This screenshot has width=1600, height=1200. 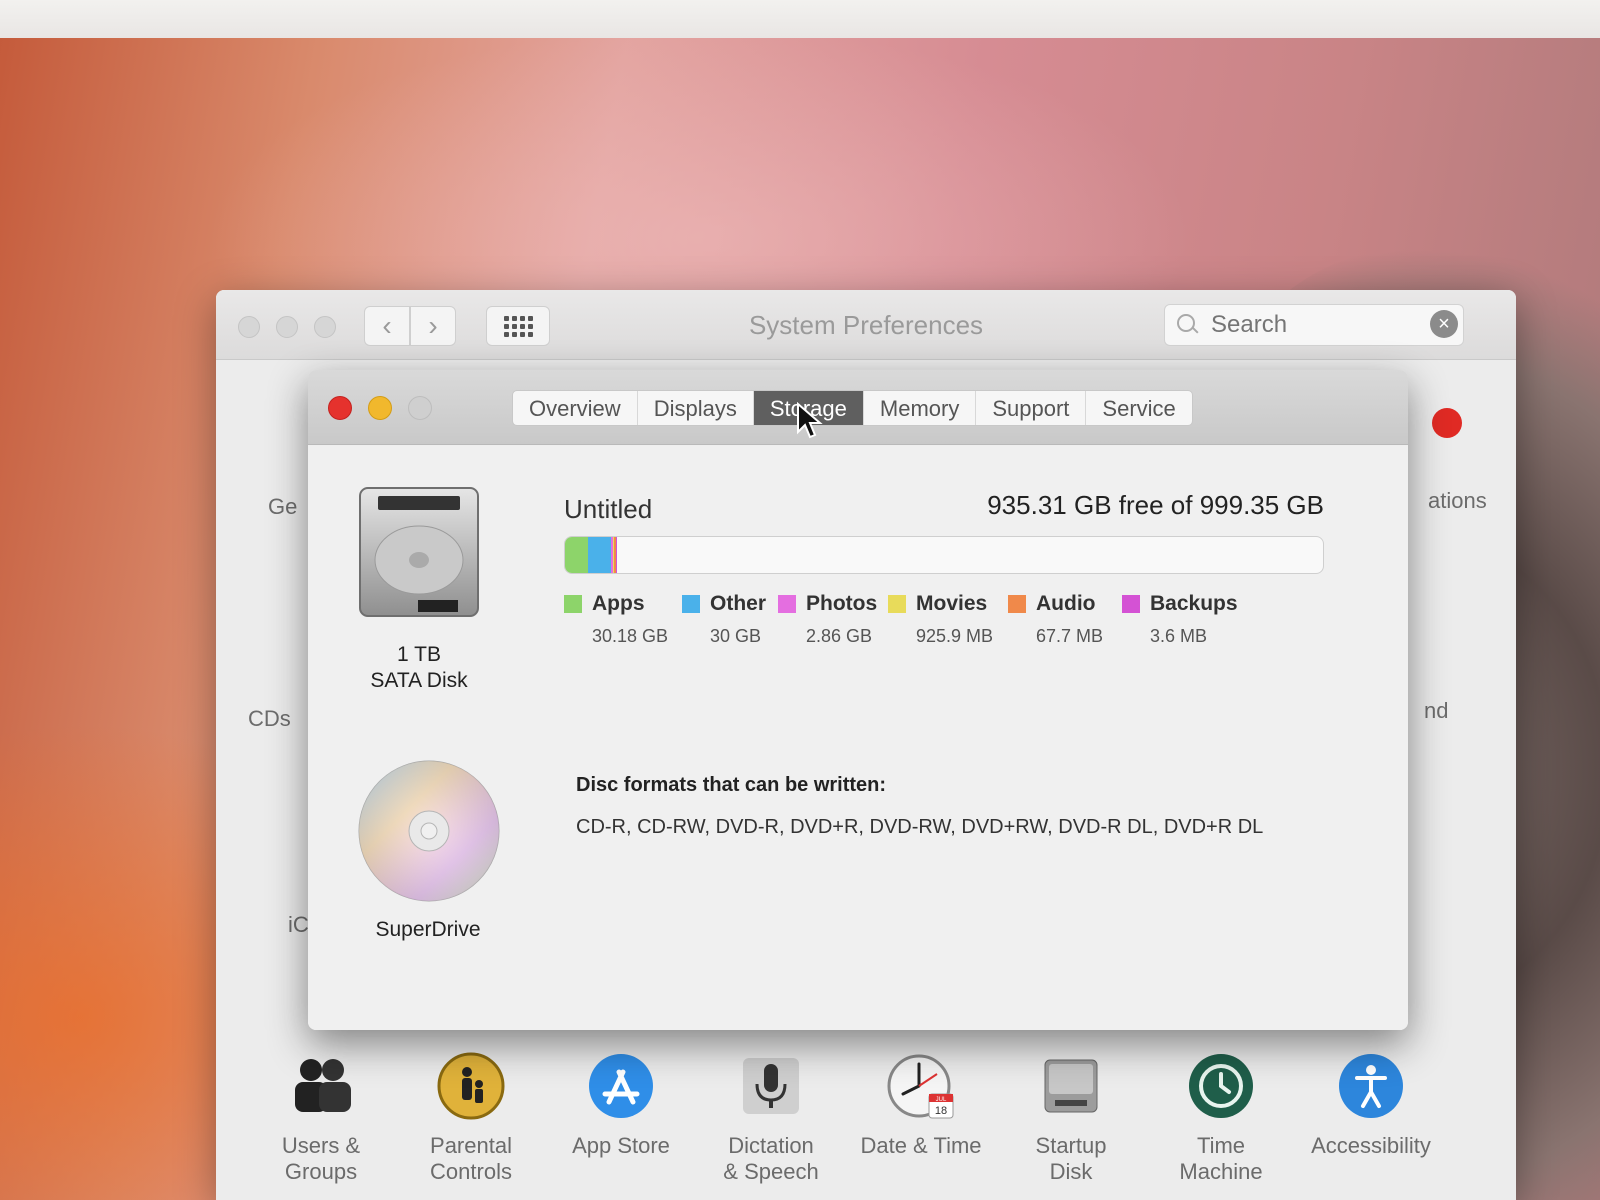 What do you see at coordinates (573, 604) in the screenshot?
I see `apps-swatch` at bounding box center [573, 604].